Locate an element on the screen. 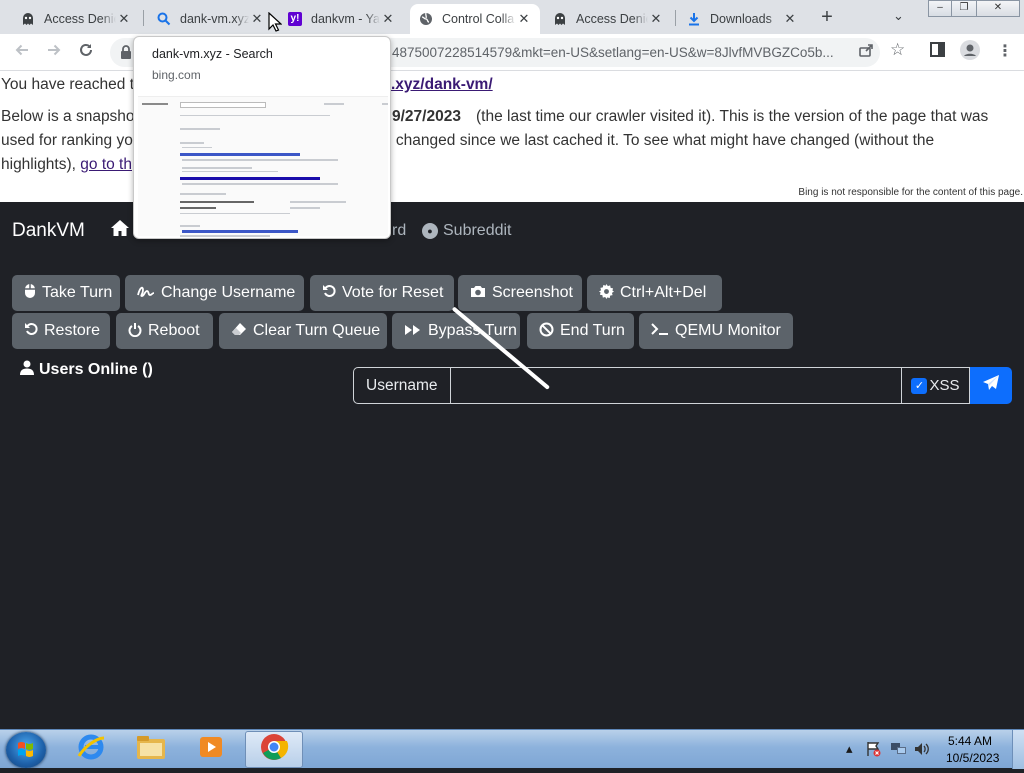  checkbox-checked-icon: ✓ is located at coordinates (919, 385).